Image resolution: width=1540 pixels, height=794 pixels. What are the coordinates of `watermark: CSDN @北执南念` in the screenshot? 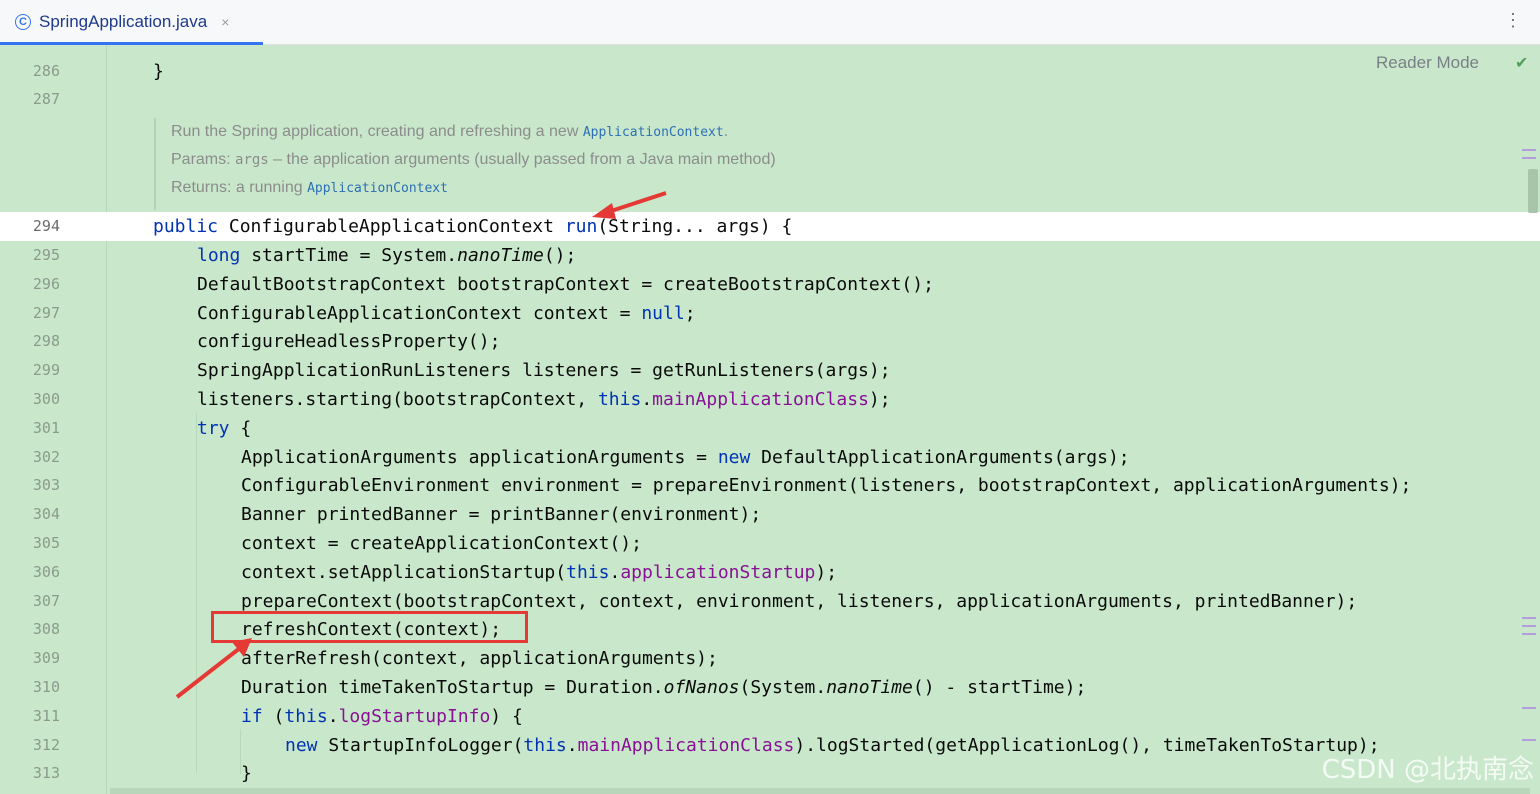 It's located at (1427, 770).